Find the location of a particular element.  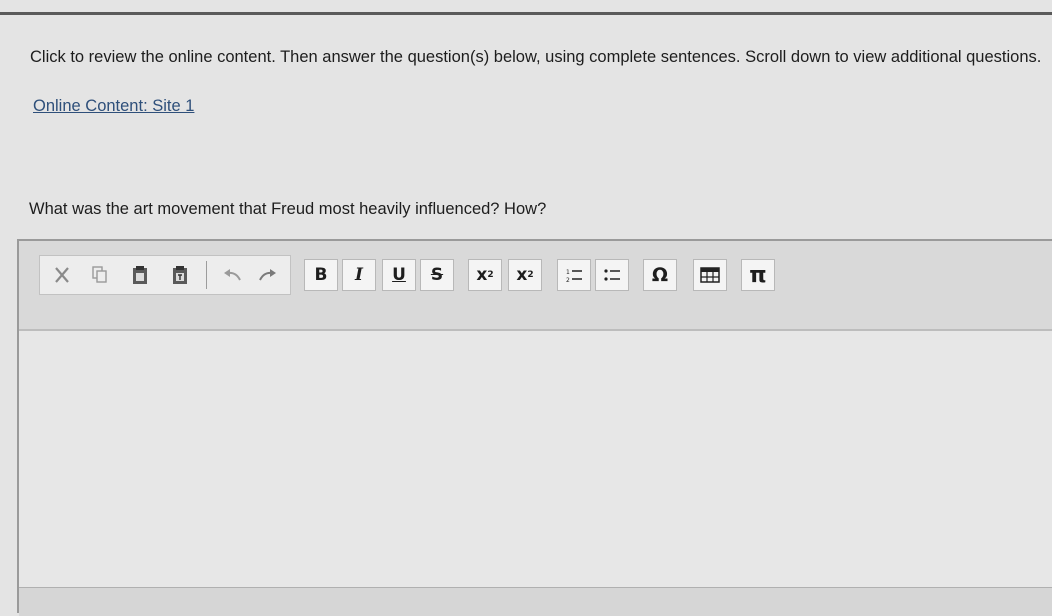

bold-button: B is located at coordinates (321, 275).